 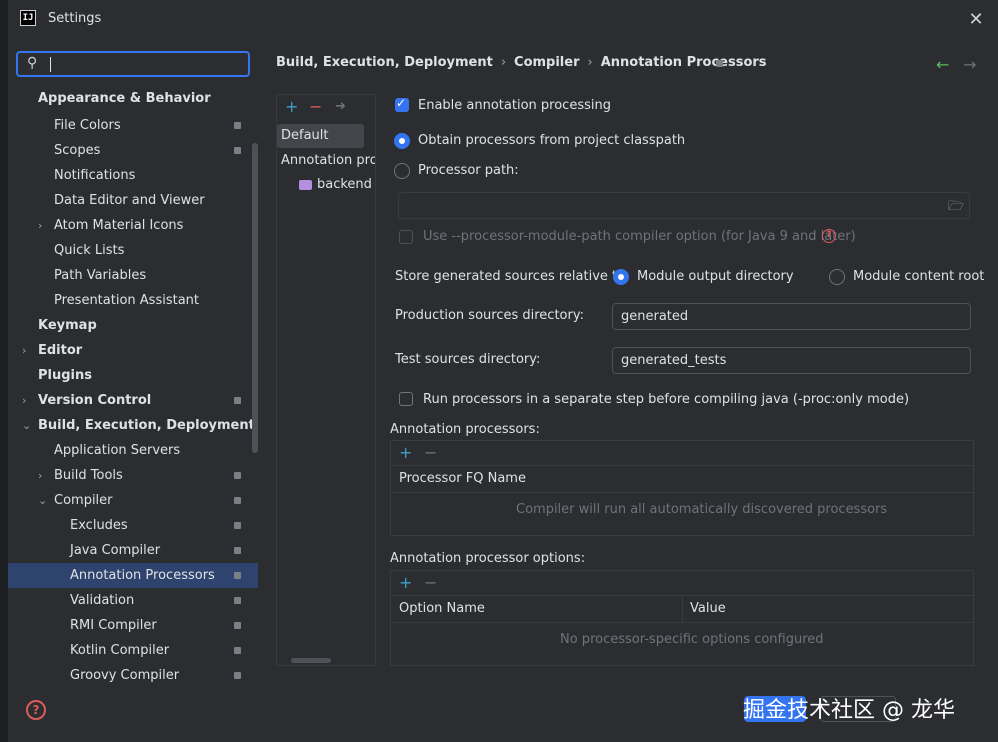 I want to click on sidebar-item-keymap: Keymap, so click(x=67, y=325).